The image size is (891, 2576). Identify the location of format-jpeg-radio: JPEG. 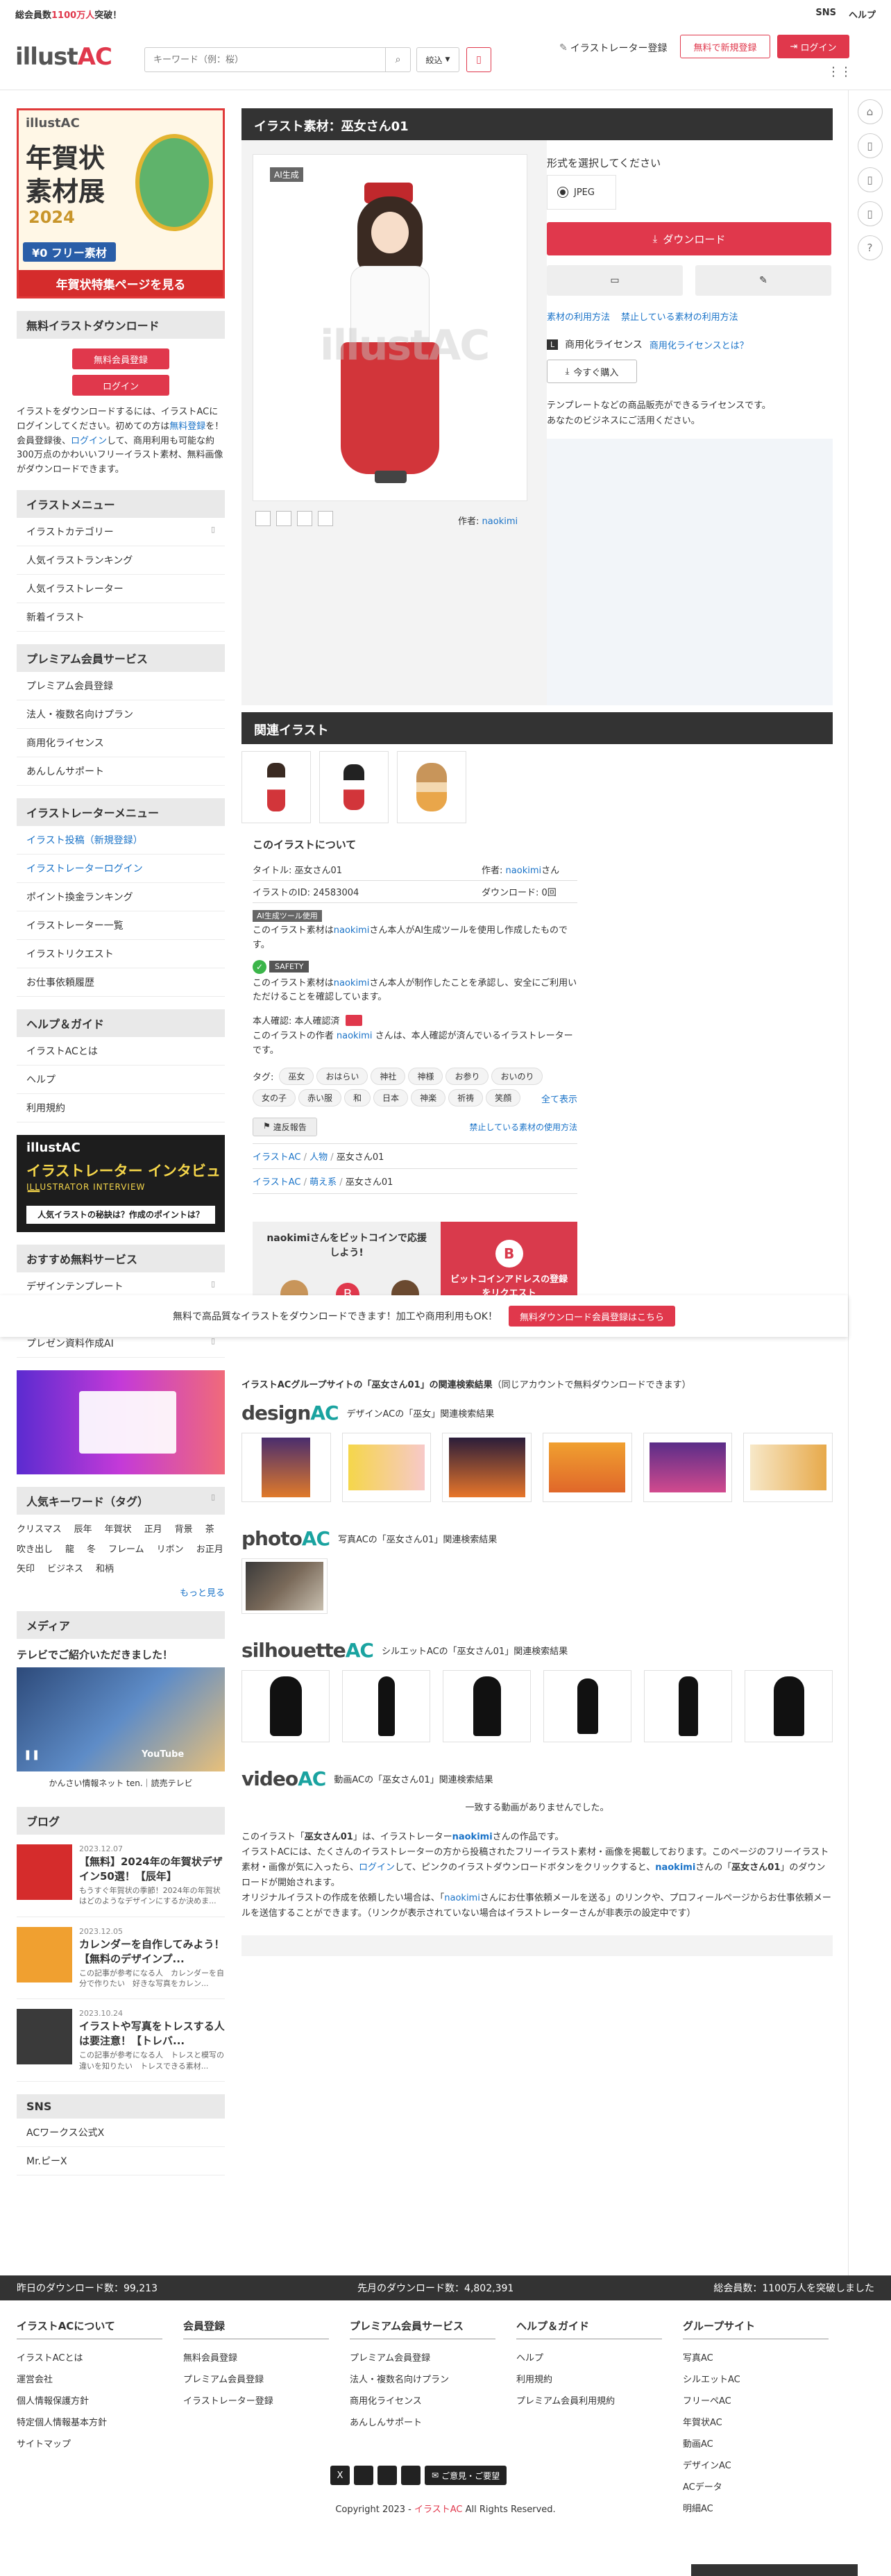
(582, 192).